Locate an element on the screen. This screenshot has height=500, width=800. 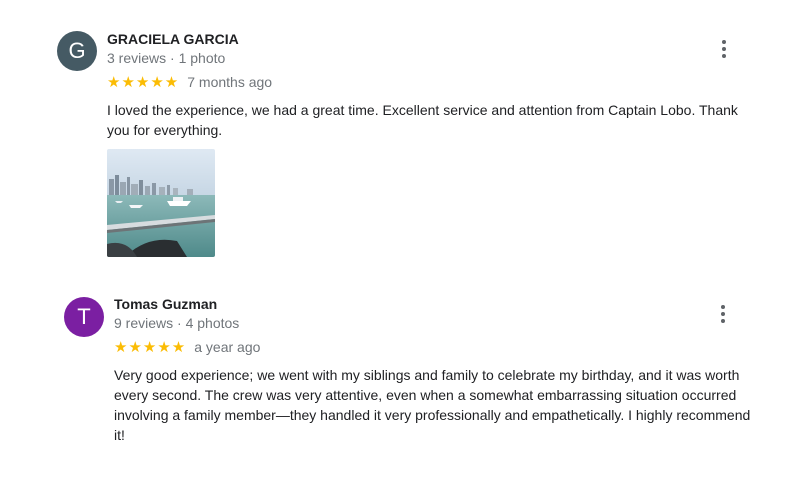
rating-row: ★★★★★ 7 months ago is located at coordinates (189, 82).